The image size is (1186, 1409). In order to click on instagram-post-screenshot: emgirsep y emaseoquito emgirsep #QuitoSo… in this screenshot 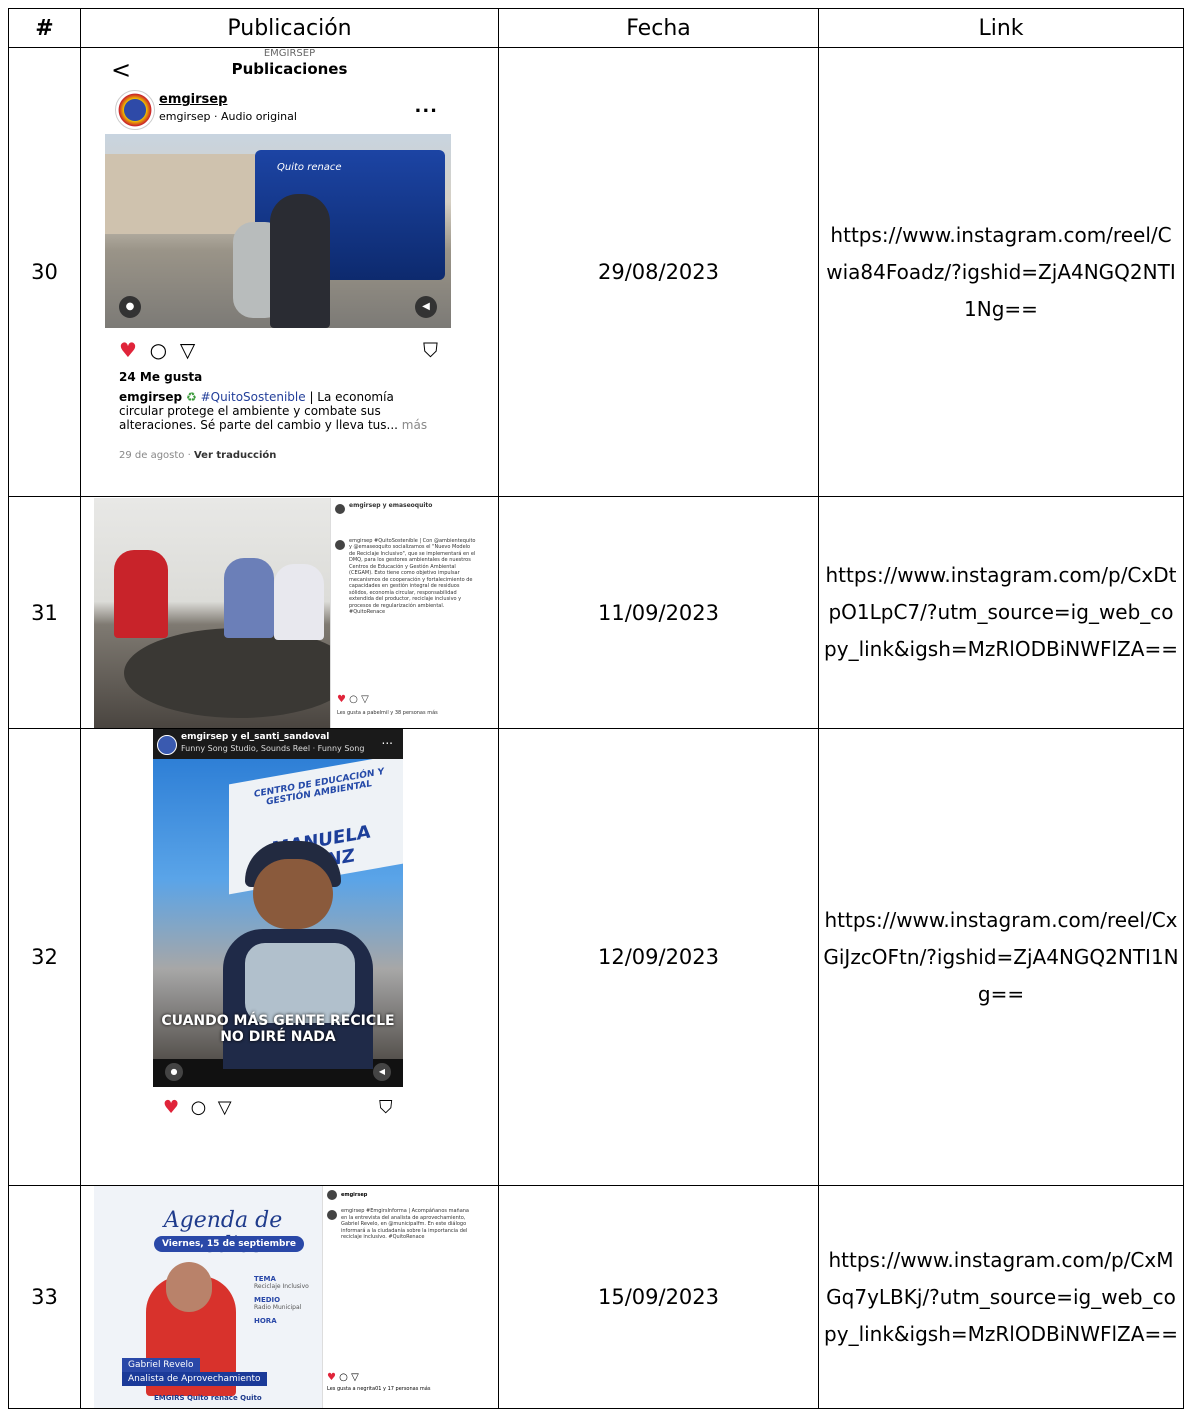, I will do `click(290, 612)`.